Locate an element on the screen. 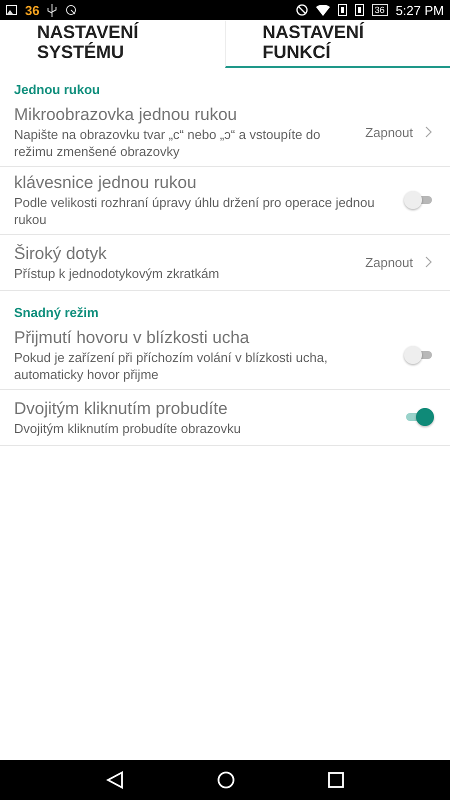  setting-row: Přijmutí hovoru v blízkosti ucha Pokud je zařízení při příchozím volání v blízkosti ucha, automaticky hovor přijme is located at coordinates (225, 356).